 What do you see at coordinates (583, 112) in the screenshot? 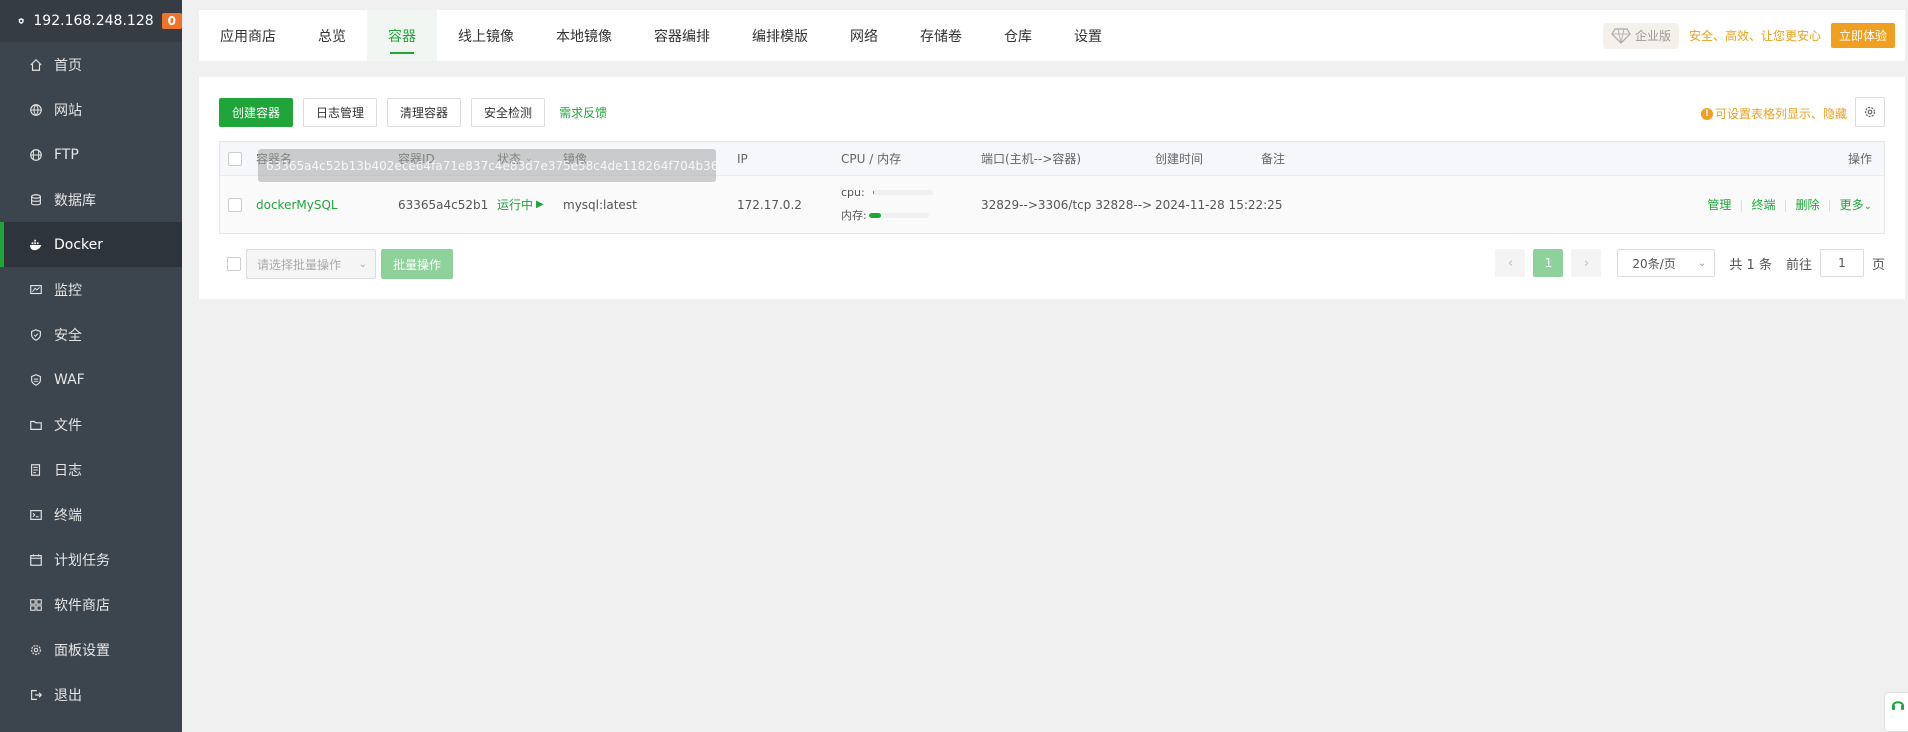
I see `feedback-link: 需求反馈` at bounding box center [583, 112].